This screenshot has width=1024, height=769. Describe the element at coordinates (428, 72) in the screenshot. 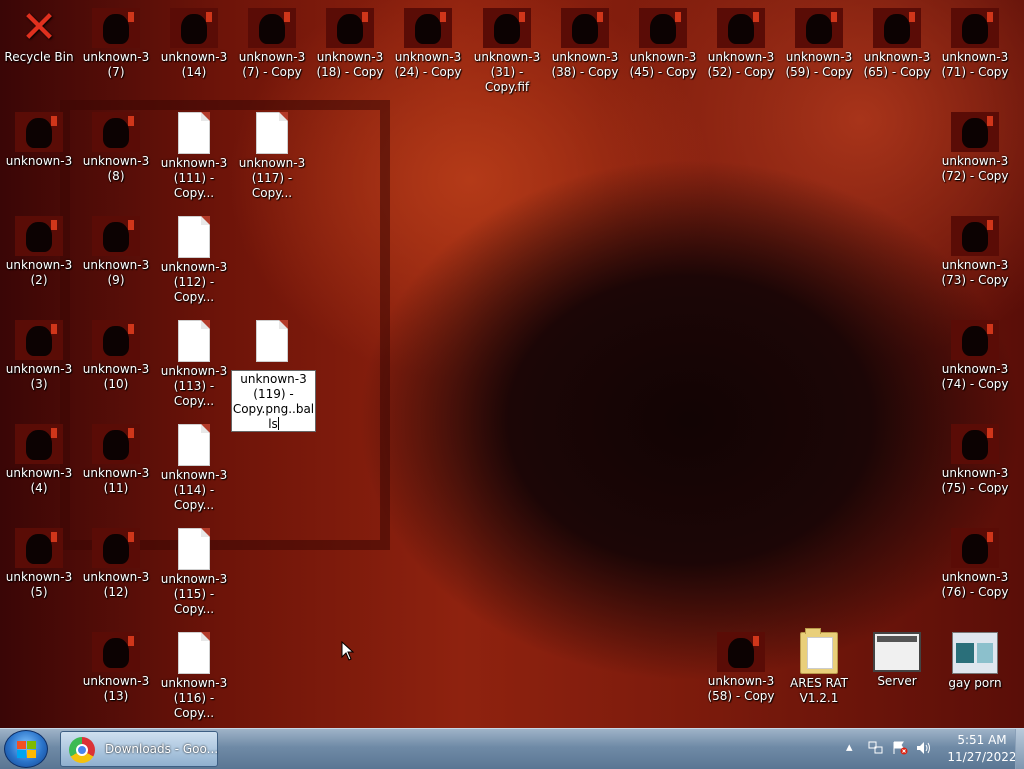

I see `icon-label-line2: (24) - Copy` at that location.